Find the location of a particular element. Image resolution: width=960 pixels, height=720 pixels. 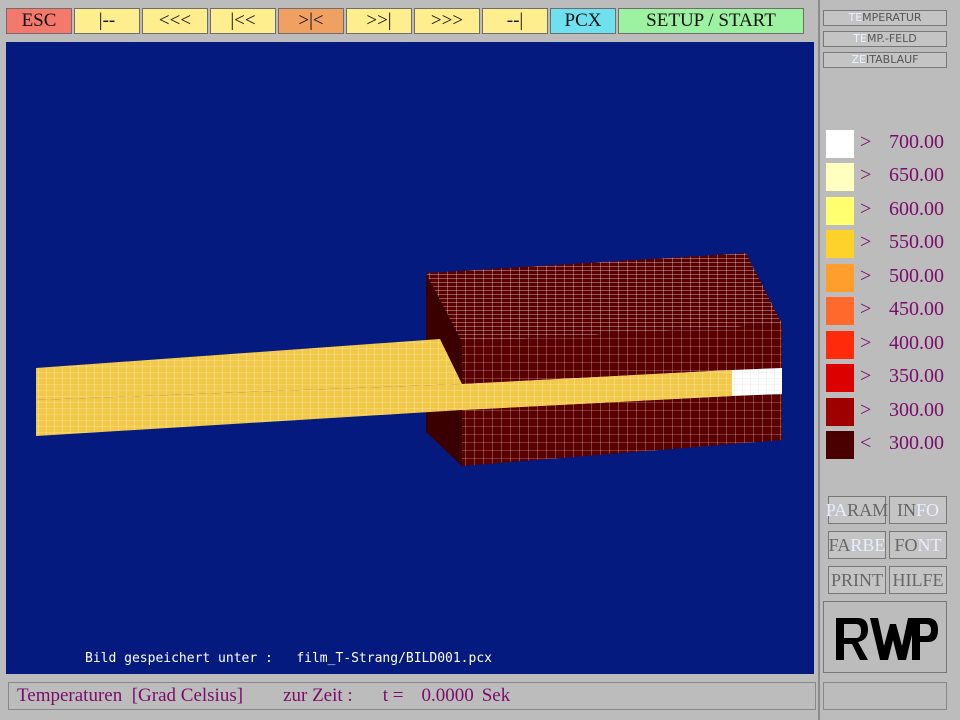

t-unit: Sek is located at coordinates (496, 695).